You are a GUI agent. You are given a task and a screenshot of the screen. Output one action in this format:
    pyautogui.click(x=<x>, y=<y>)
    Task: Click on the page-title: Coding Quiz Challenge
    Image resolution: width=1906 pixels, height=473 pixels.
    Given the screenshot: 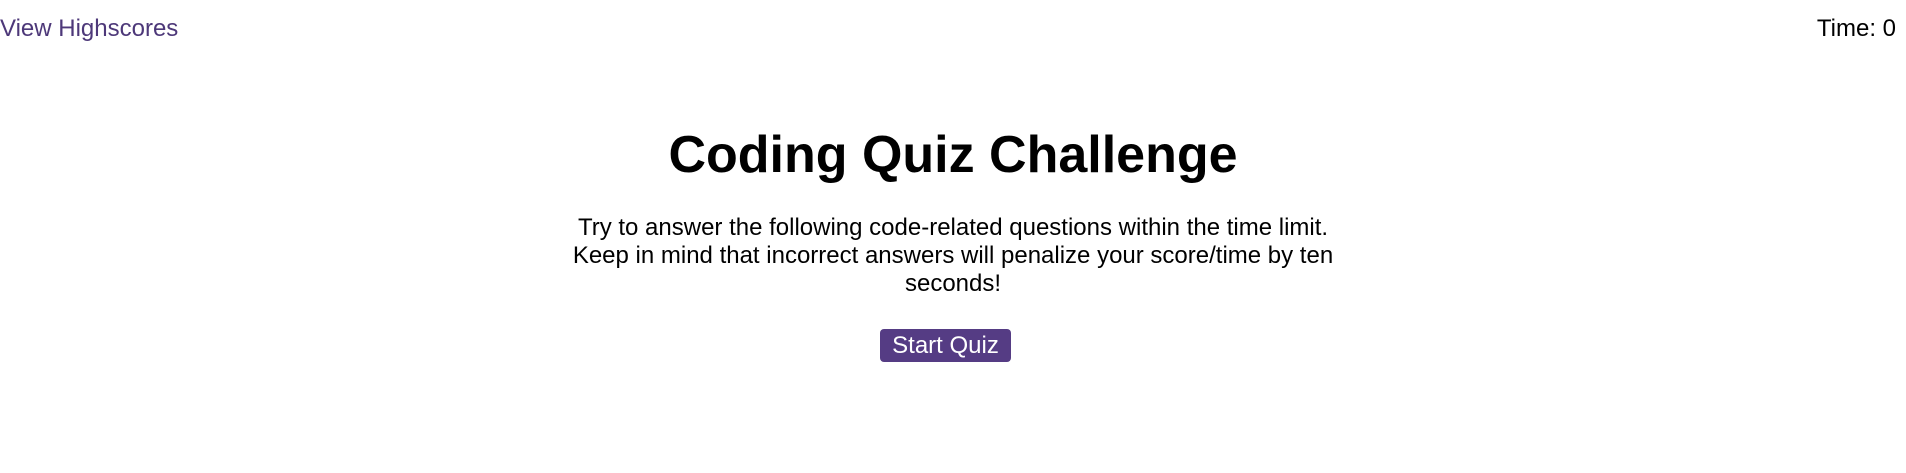 What is the action you would take?
    pyautogui.click(x=953, y=155)
    